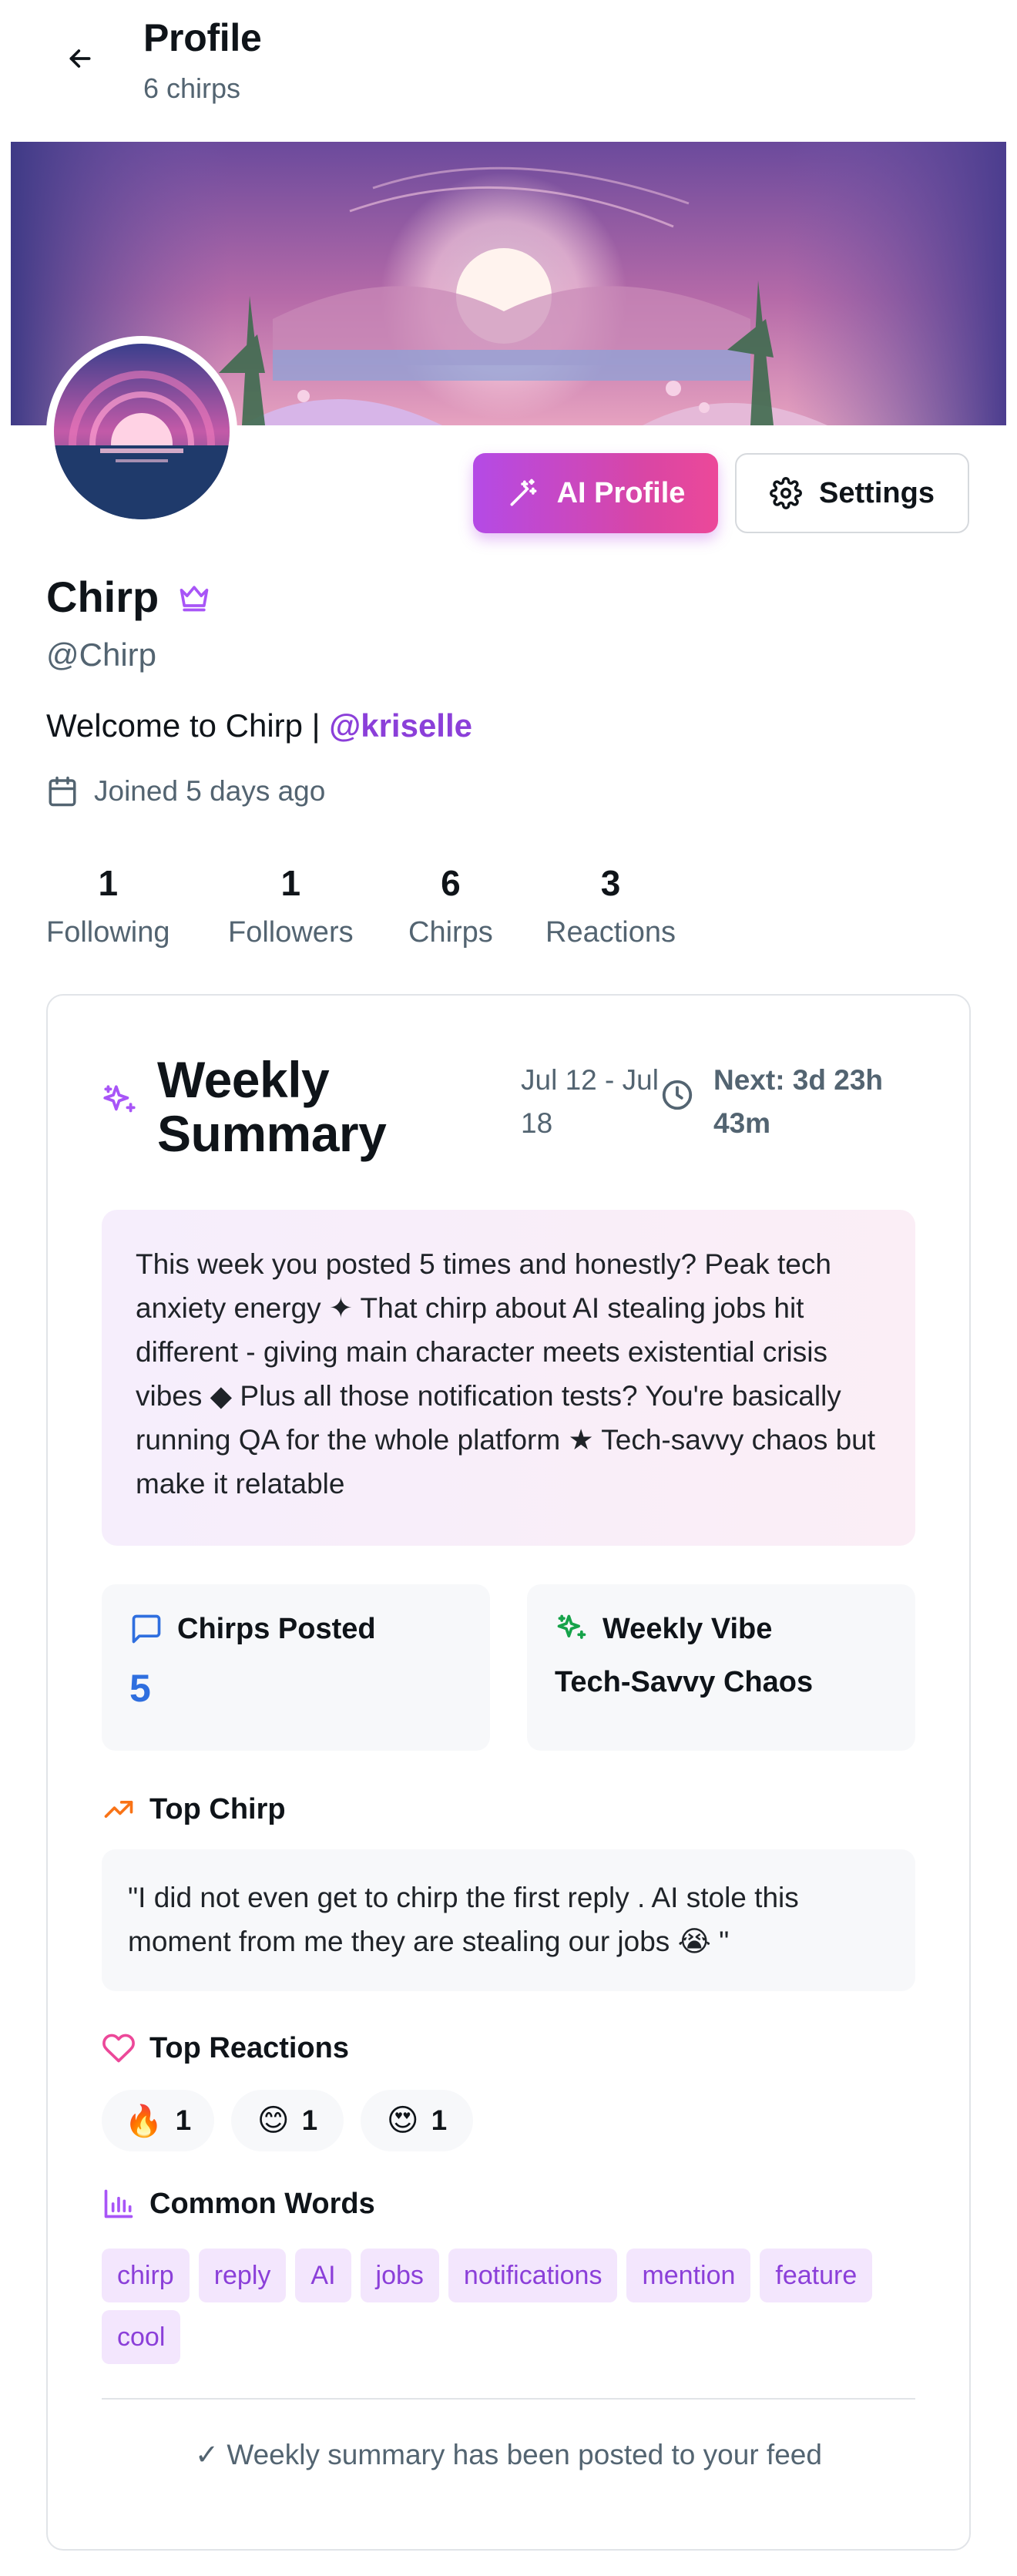 This screenshot has width=1017, height=2576. Describe the element at coordinates (103, 597) in the screenshot. I see `profile-name: Chirp` at that location.